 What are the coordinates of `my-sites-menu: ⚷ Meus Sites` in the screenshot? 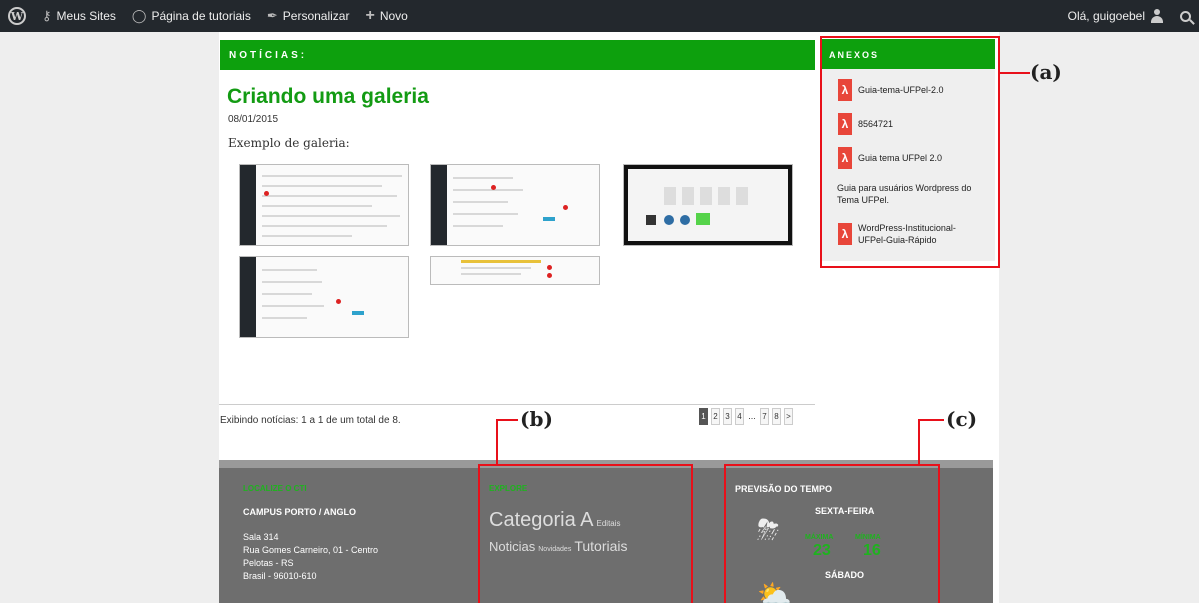 It's located at (79, 16).